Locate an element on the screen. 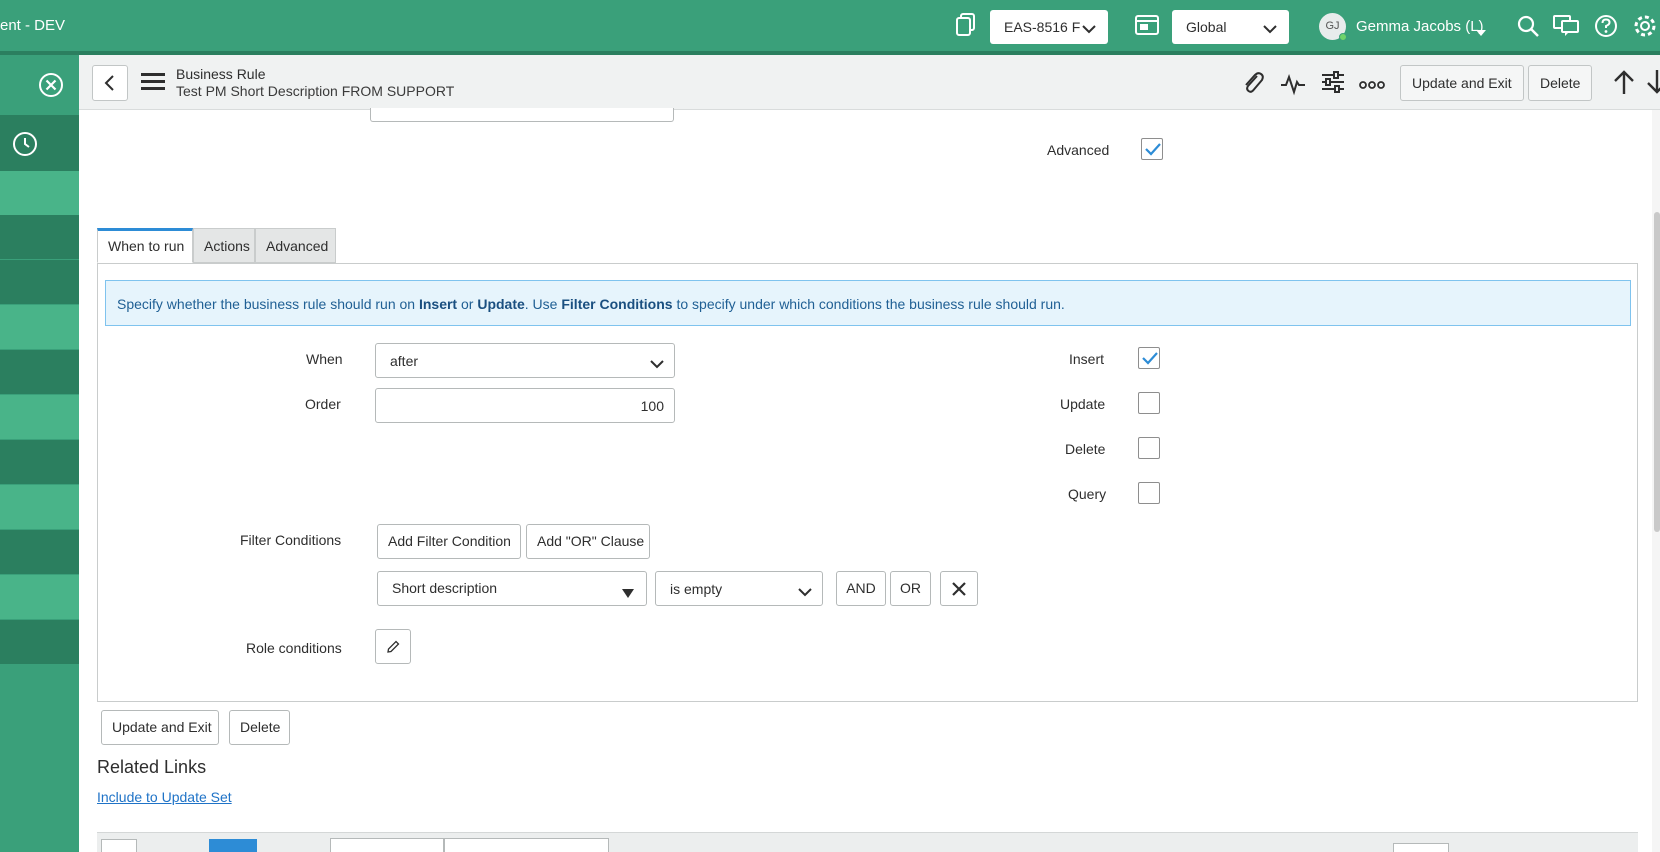  paperclip-icon is located at coordinates (1253, 84).